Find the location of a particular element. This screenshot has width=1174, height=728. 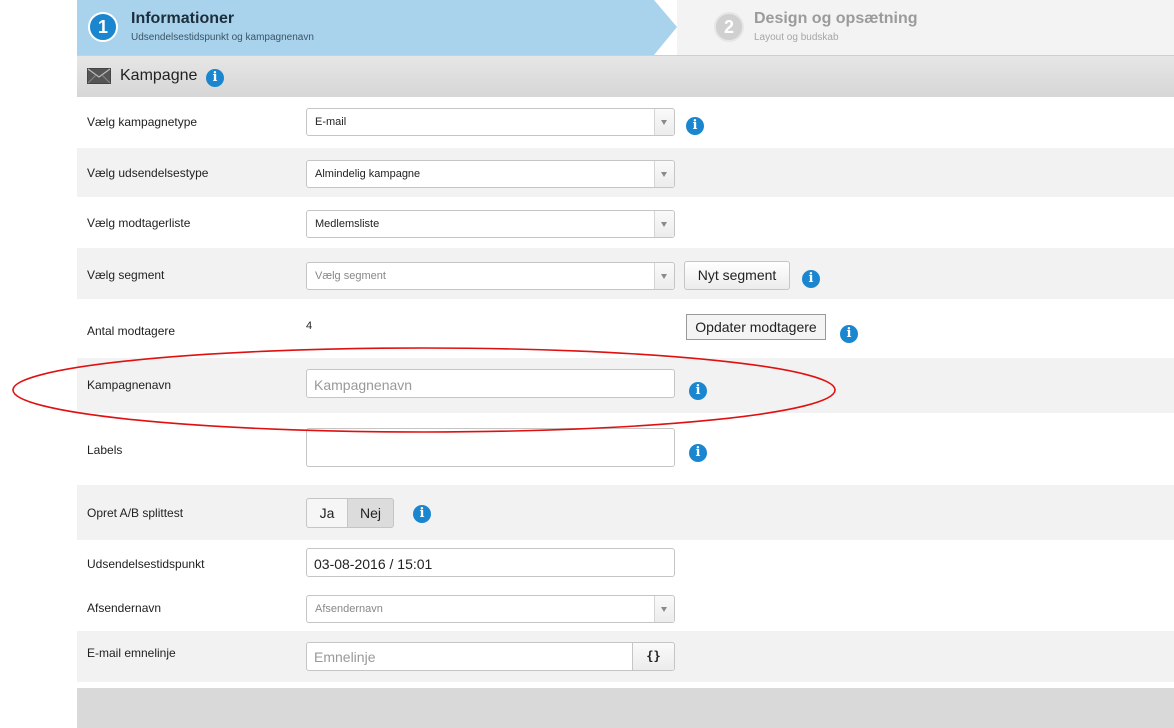

merge-tags-button: {} is located at coordinates (653, 656).